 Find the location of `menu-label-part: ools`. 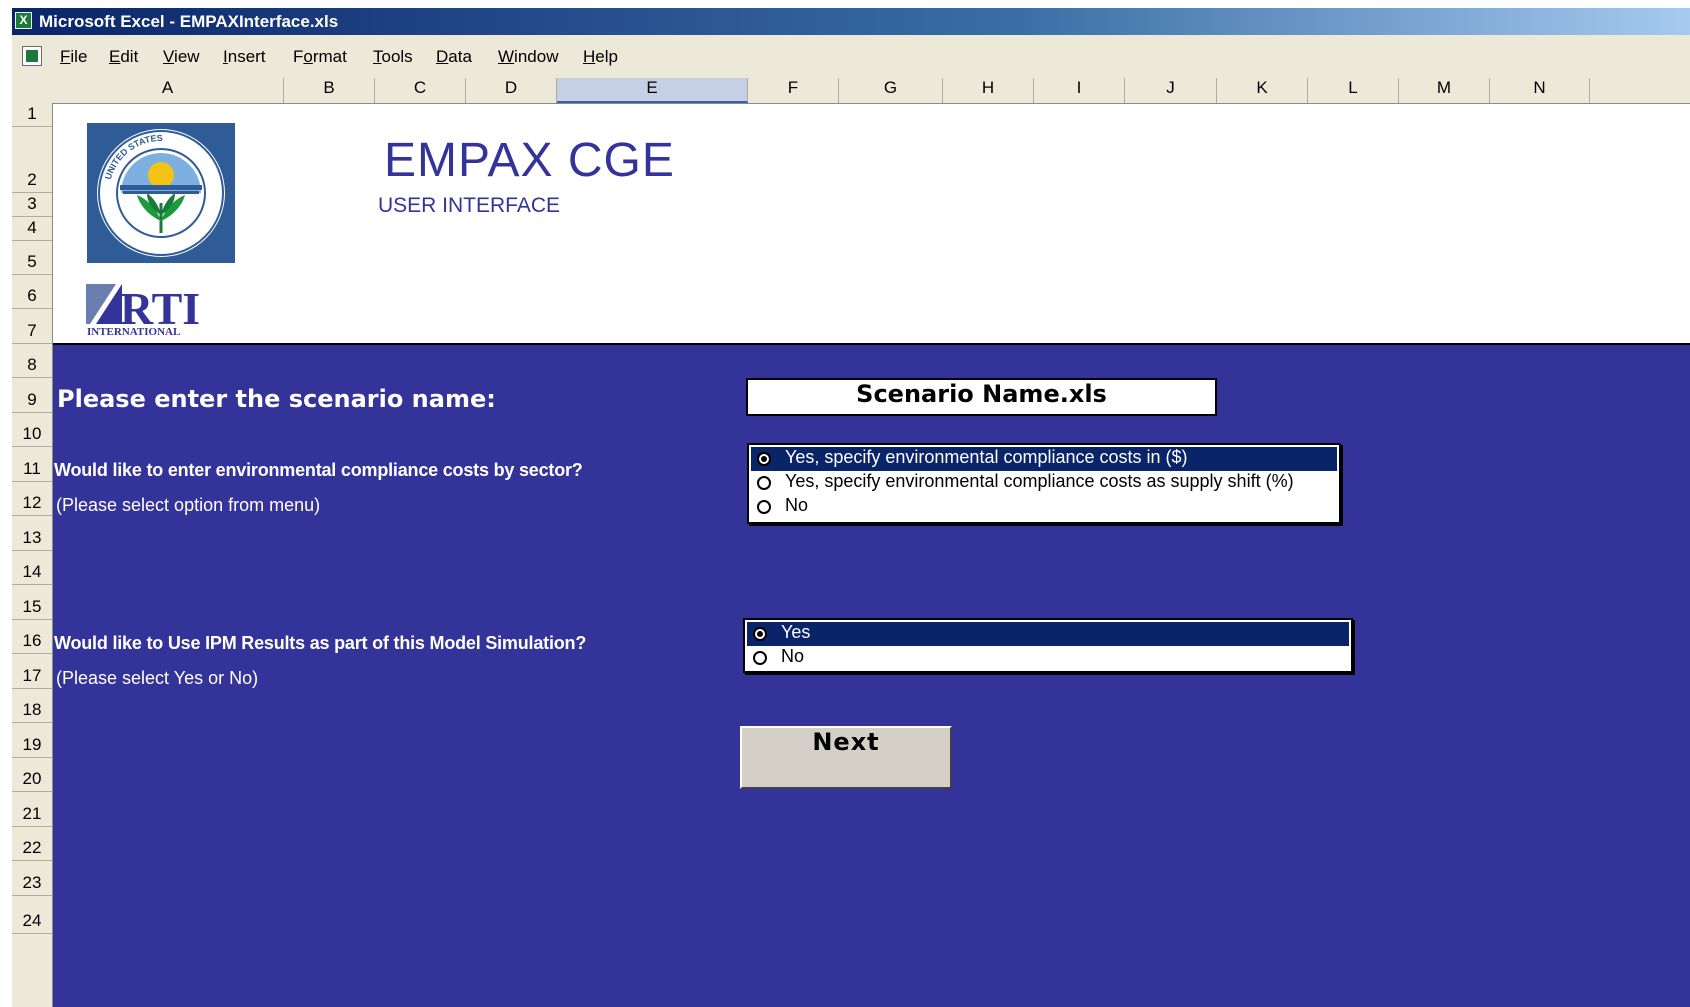

menu-label-part: ools is located at coordinates (397, 56).